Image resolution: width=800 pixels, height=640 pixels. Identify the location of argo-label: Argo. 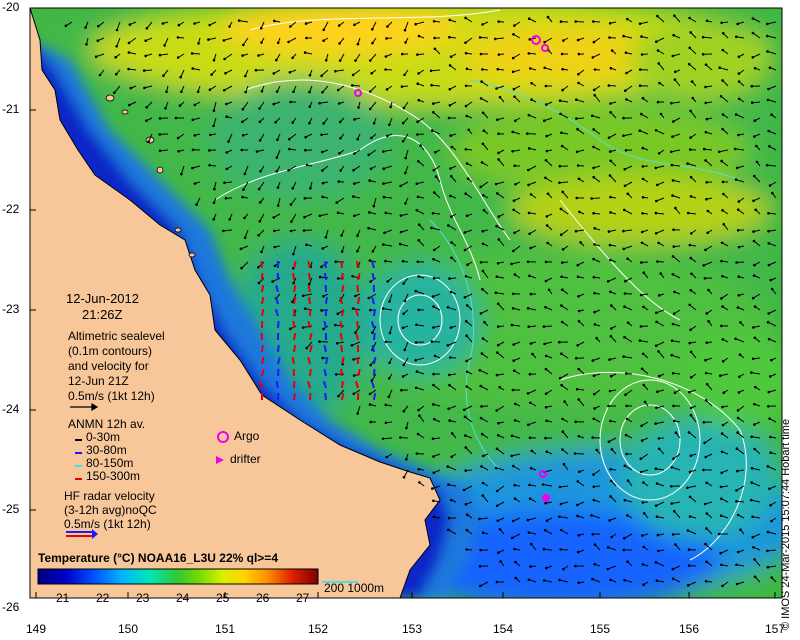
(247, 436).